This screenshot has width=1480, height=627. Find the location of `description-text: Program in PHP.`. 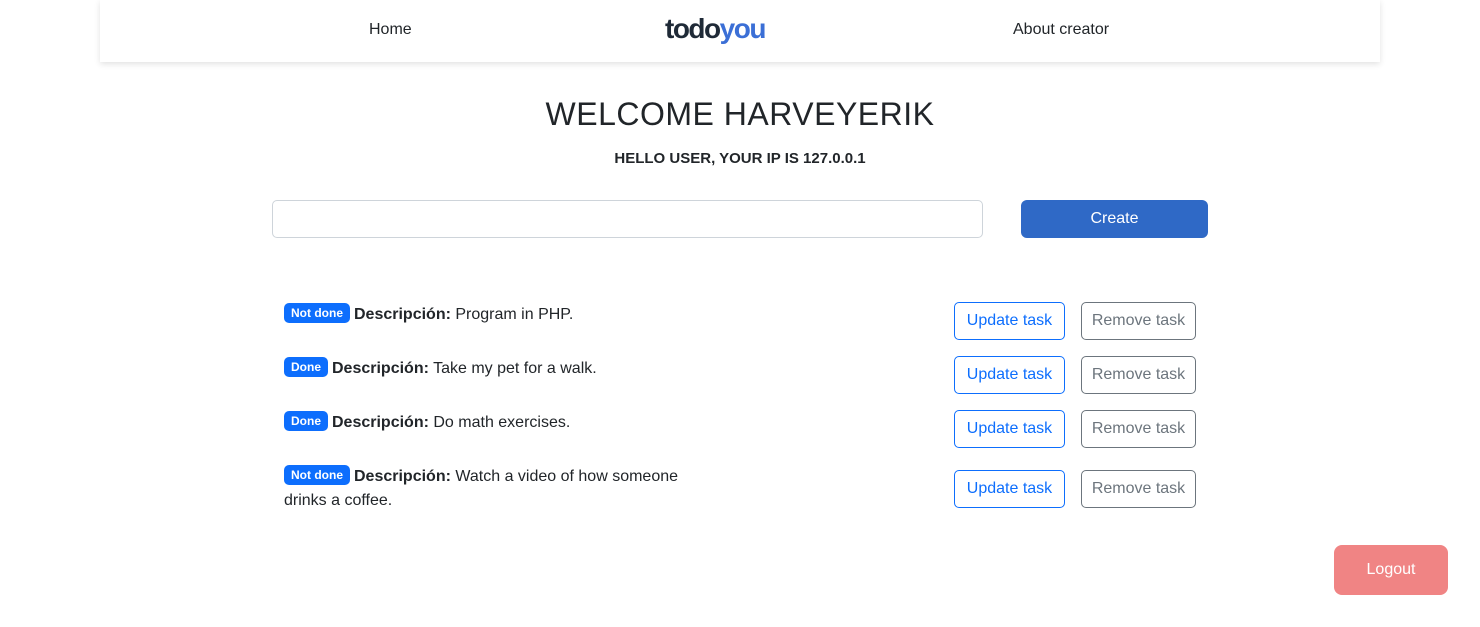

description-text: Program in PHP. is located at coordinates (512, 314).